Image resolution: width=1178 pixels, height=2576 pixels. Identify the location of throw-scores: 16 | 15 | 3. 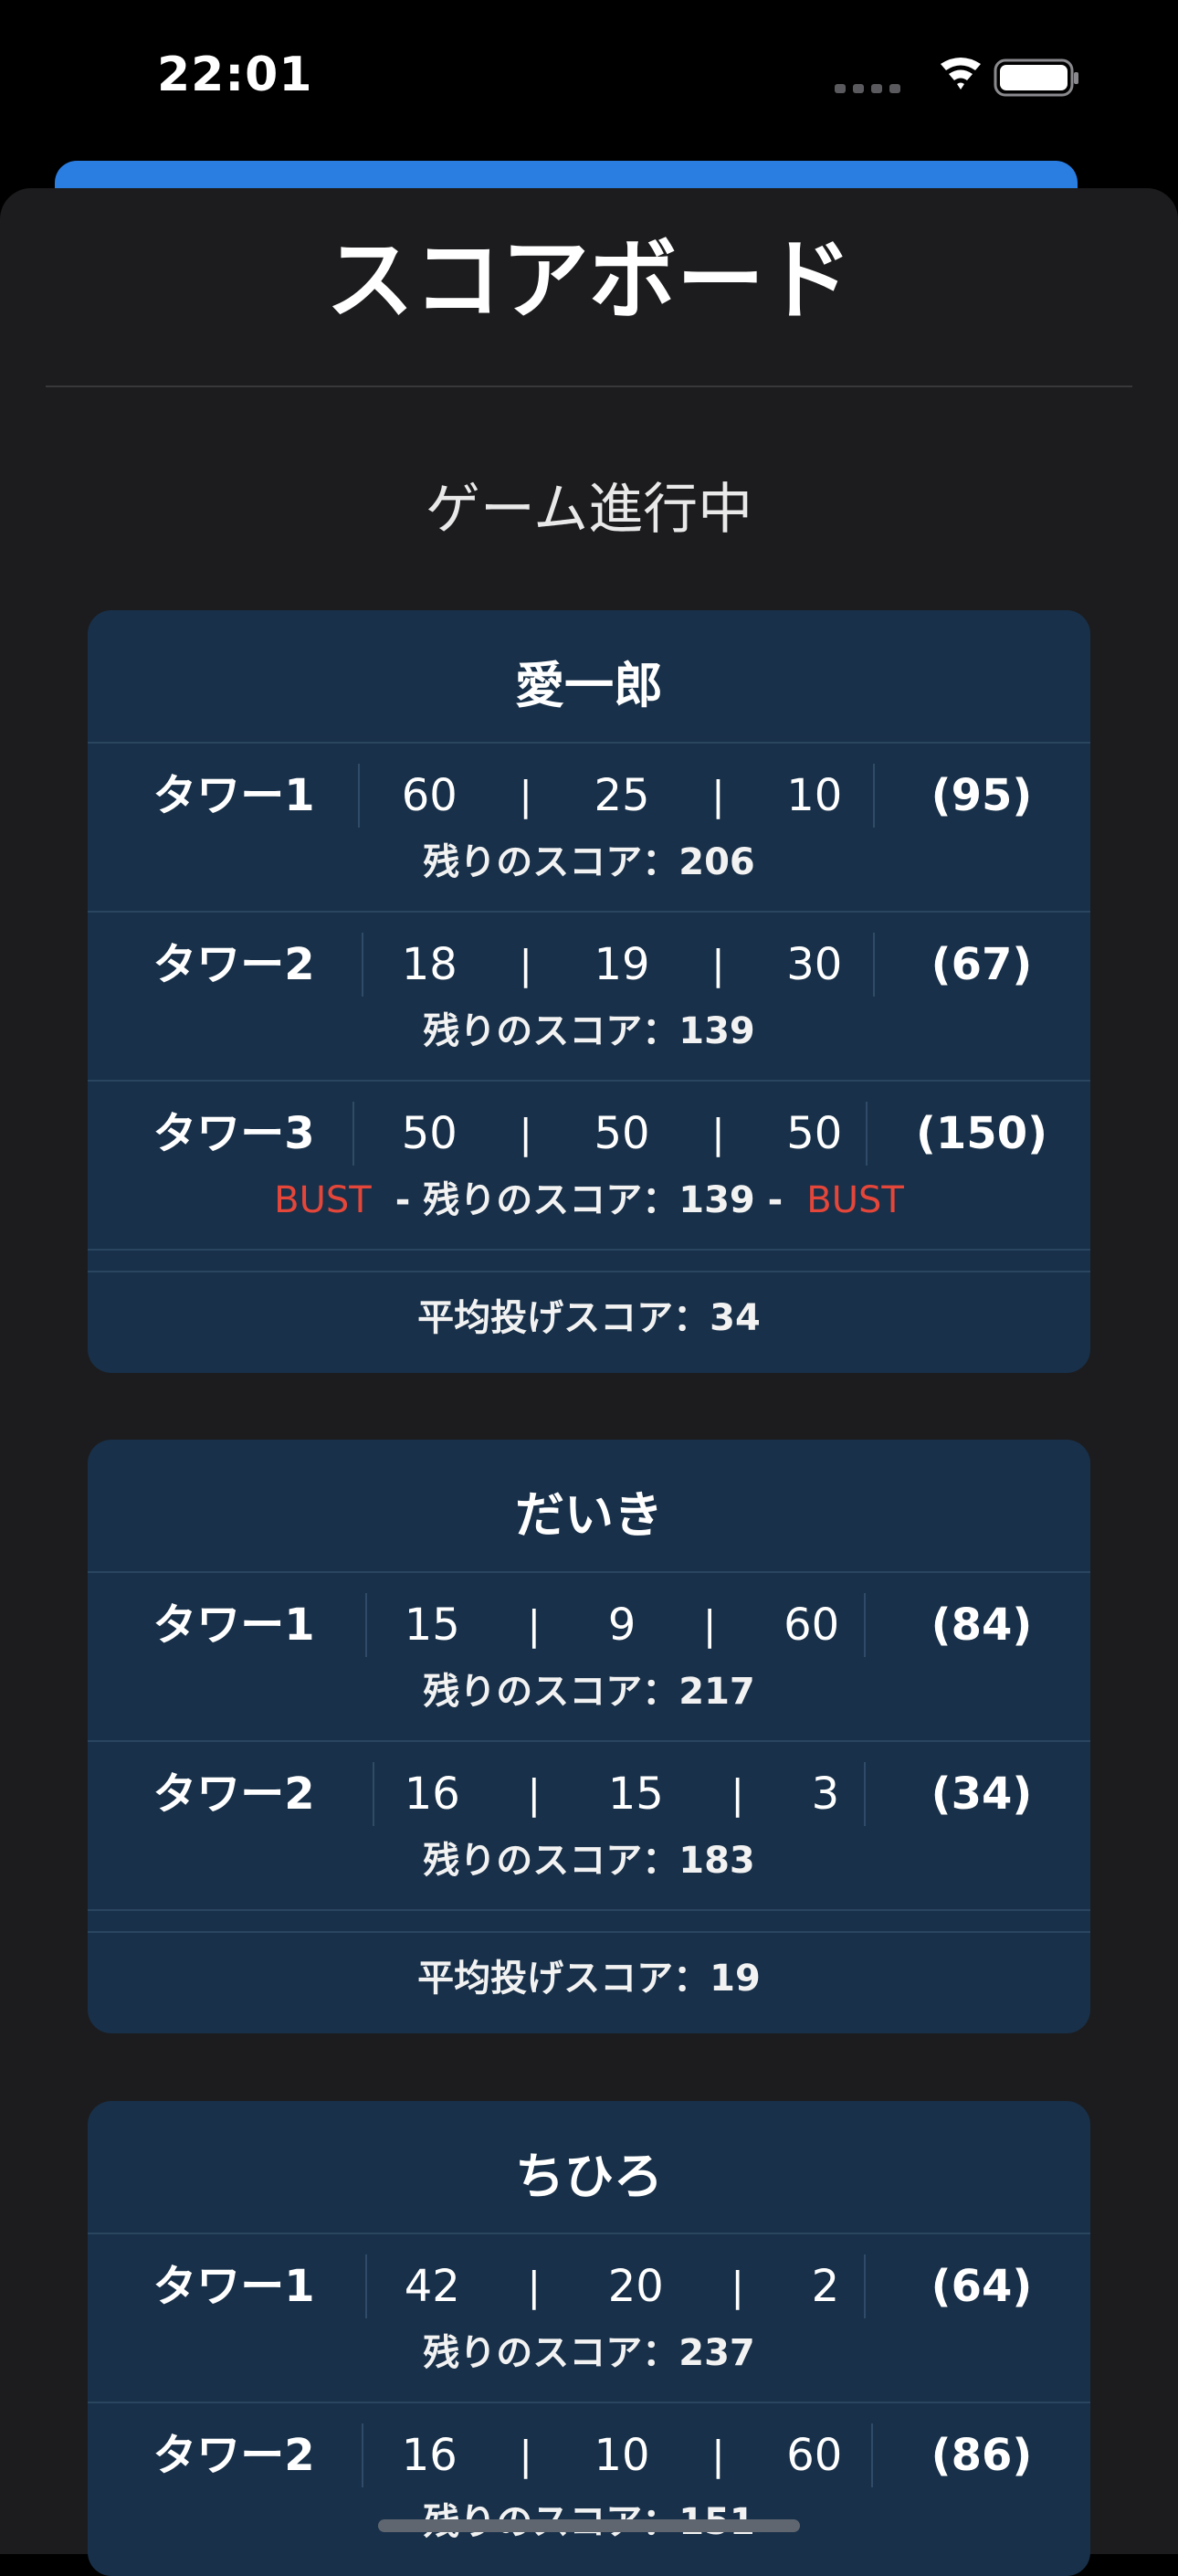
(622, 1794).